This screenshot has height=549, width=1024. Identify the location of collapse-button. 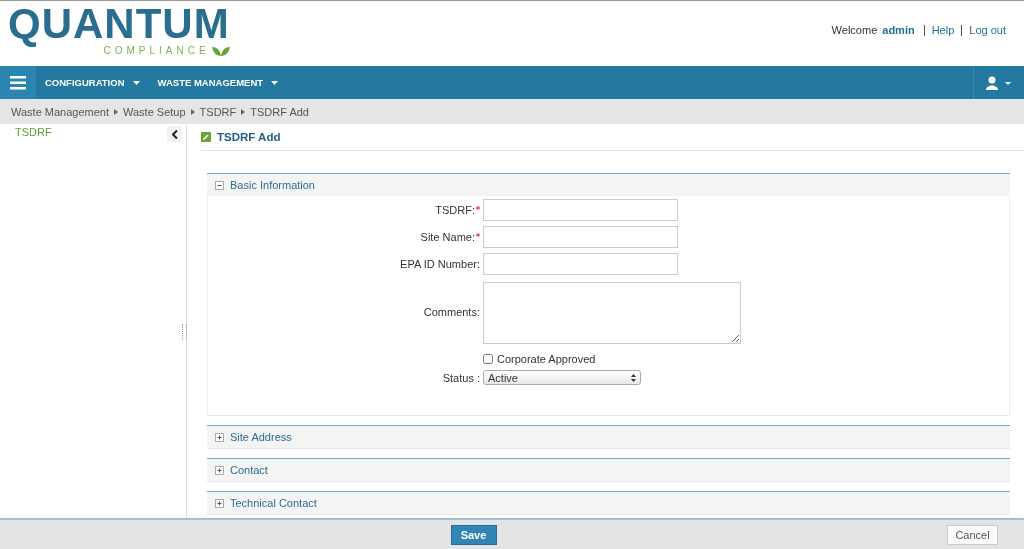
(174, 134).